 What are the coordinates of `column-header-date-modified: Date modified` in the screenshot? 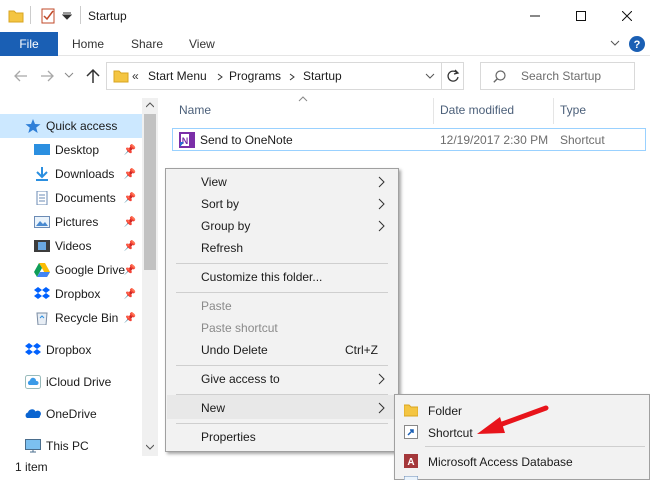 It's located at (477, 110).